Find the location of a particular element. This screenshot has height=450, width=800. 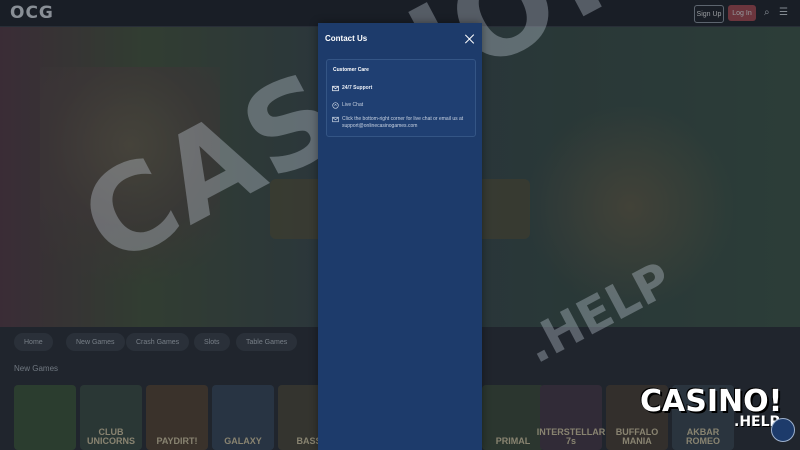

support-label: 24/7 Support is located at coordinates (357, 88).